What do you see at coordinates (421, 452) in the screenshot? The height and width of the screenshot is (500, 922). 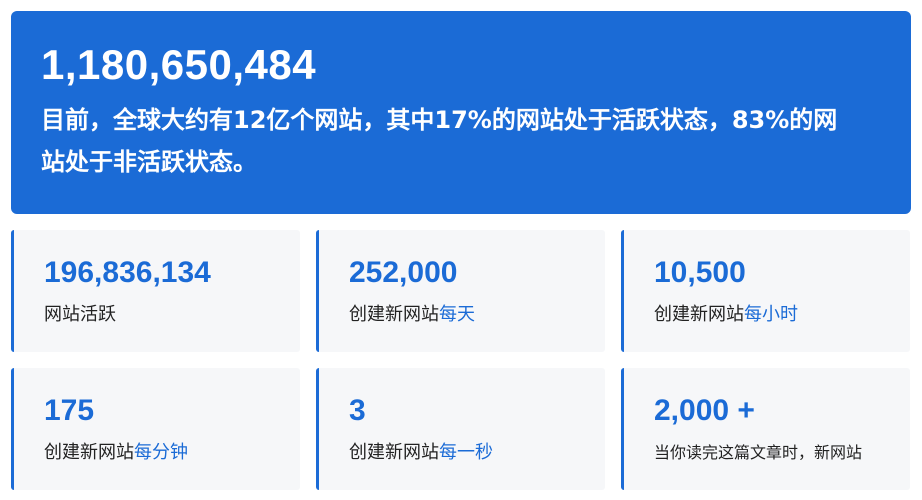 I see `stat-label: 创建新网站每一秒` at bounding box center [421, 452].